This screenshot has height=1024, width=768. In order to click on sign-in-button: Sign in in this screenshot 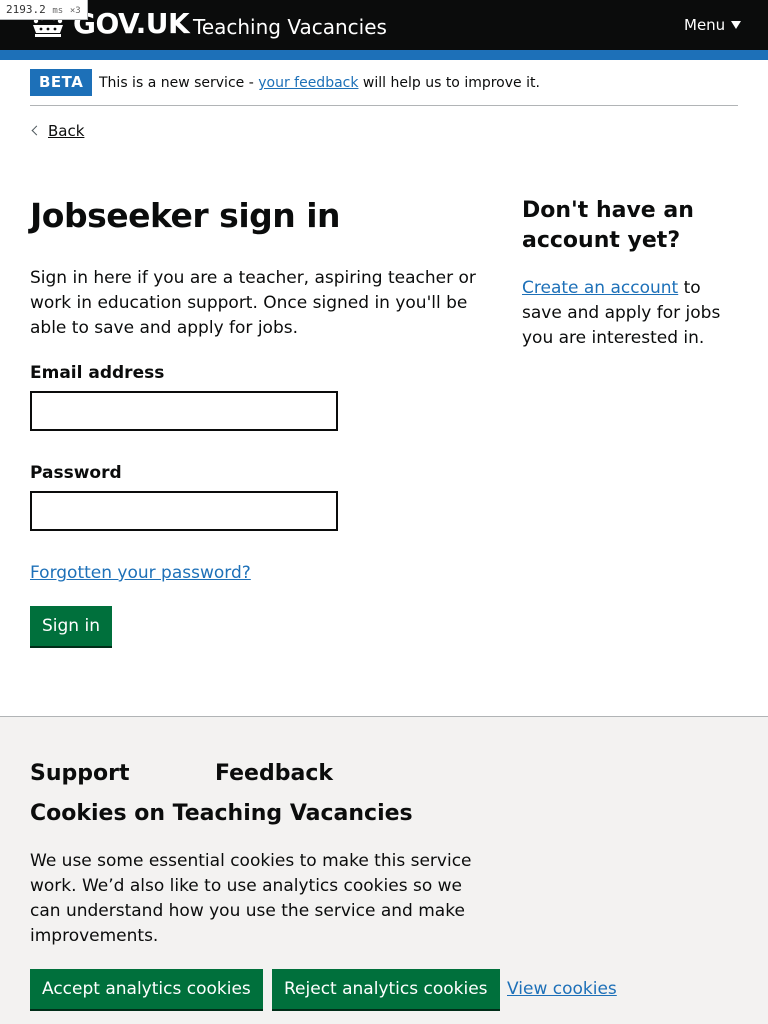, I will do `click(71, 626)`.